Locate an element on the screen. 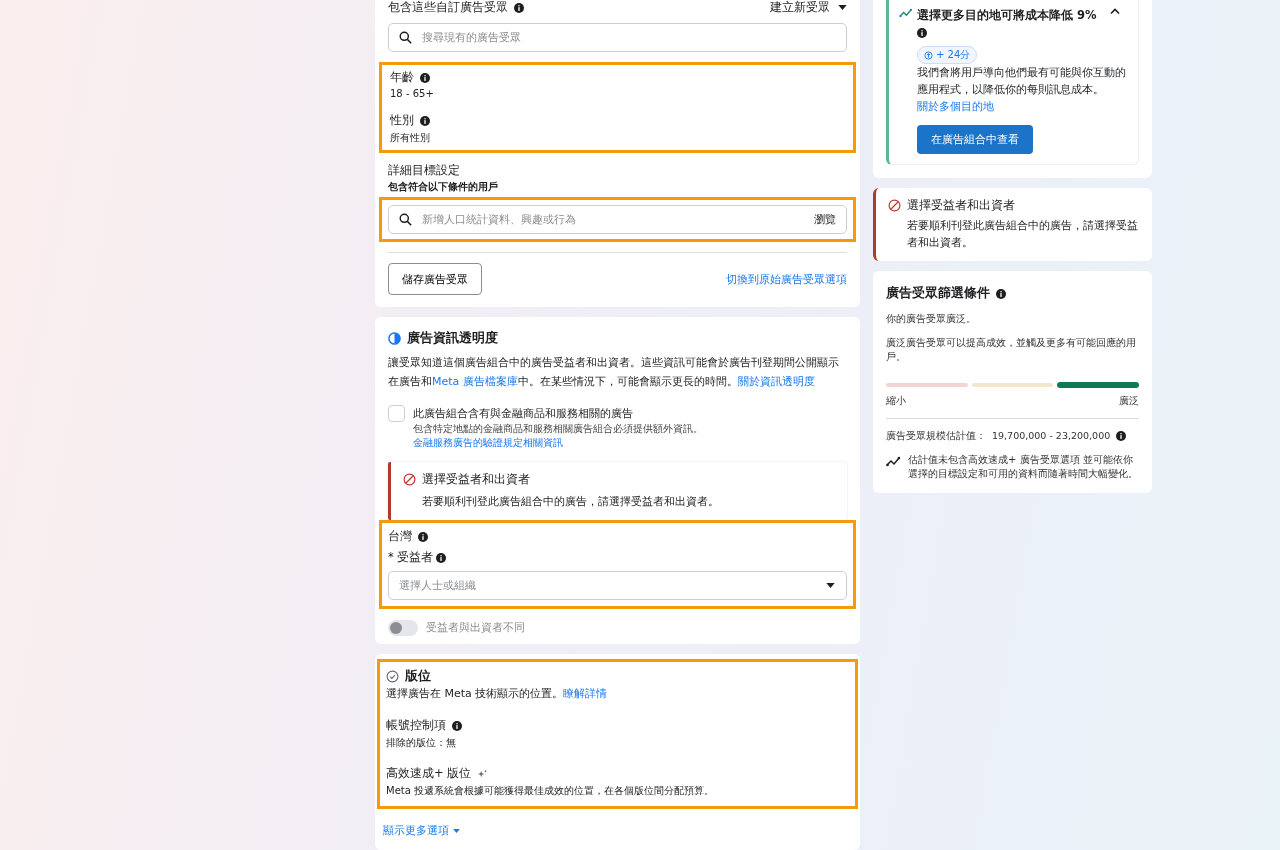 Image resolution: width=1280 pixels, height=850 pixels. text-link: 關於多個目的地 is located at coordinates (955, 106).